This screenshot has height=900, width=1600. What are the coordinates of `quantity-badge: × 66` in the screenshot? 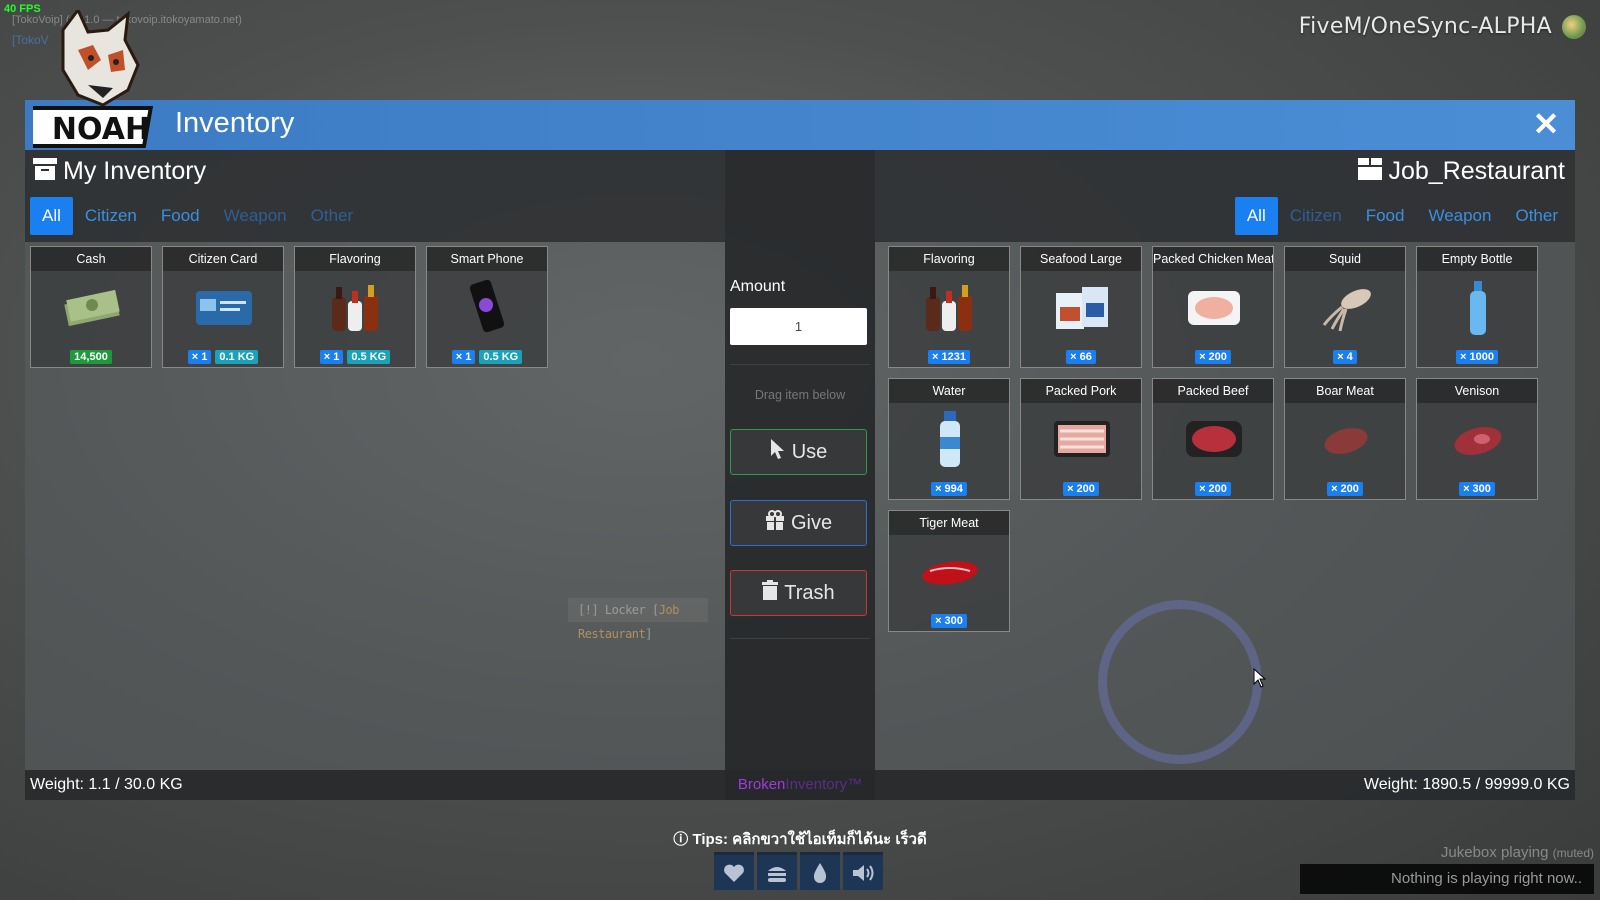 It's located at (1081, 357).